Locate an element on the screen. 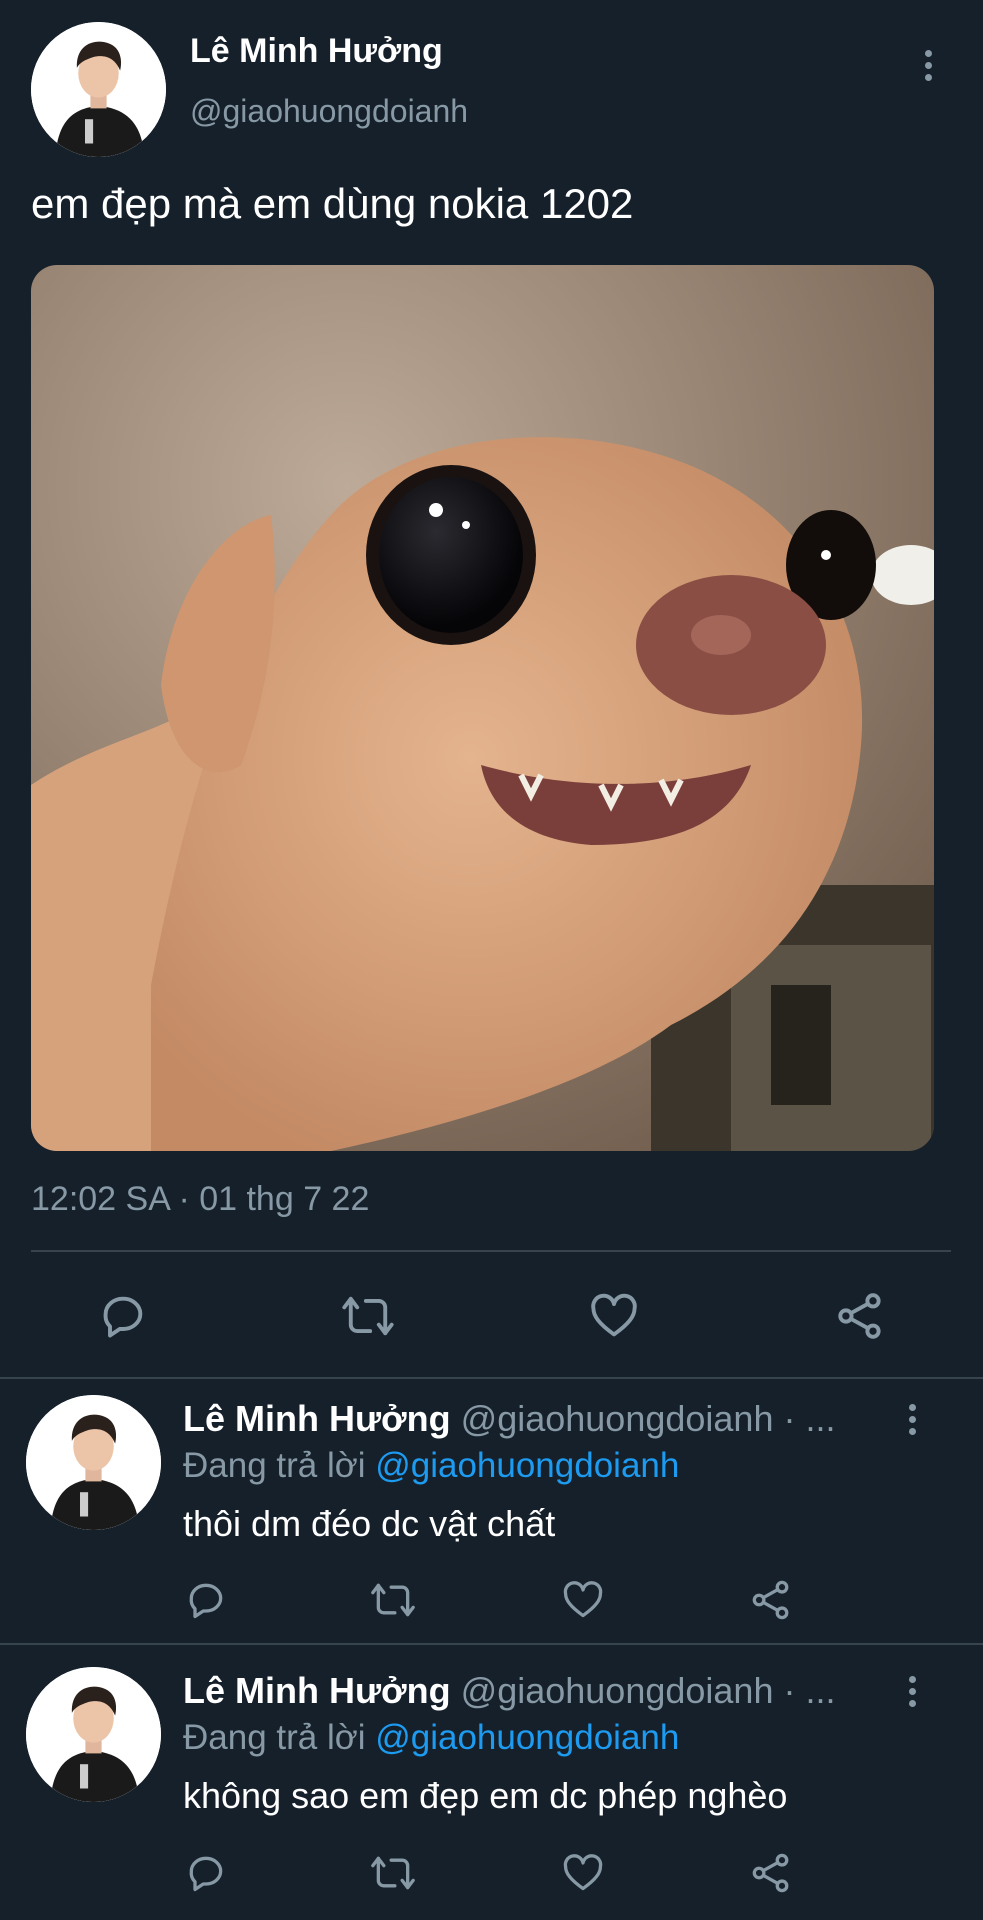 The width and height of the screenshot is (983, 1920). timestamp: 12:02 SA · 01 thg 7 22 is located at coordinates (200, 1199).